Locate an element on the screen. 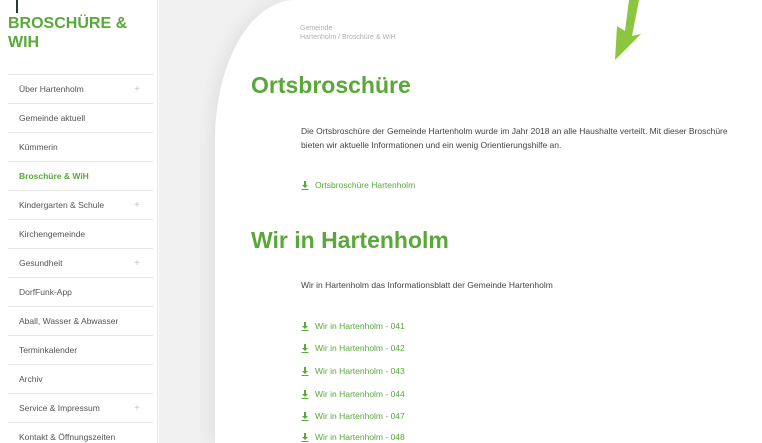  sidebar-item-ueber-hartenholm: Über Hartenholm + is located at coordinates (80, 88).